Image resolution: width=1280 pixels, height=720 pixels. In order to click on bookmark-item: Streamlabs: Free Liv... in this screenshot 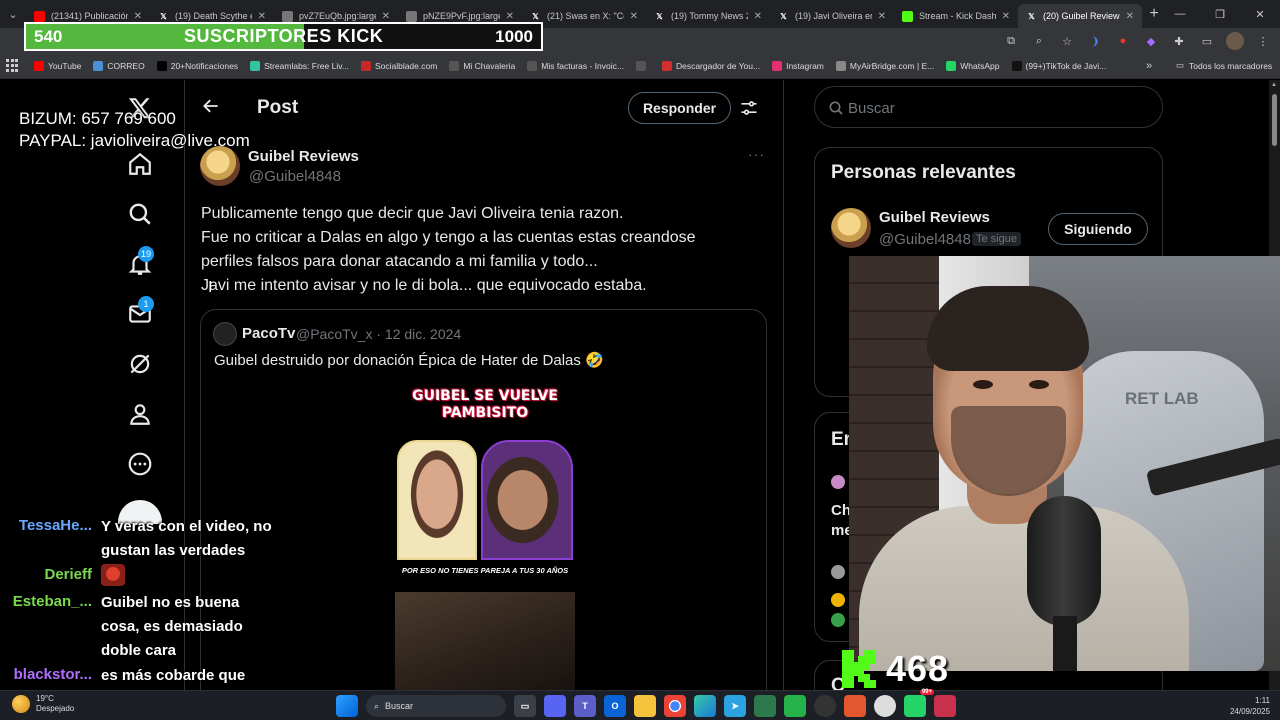, I will do `click(299, 66)`.